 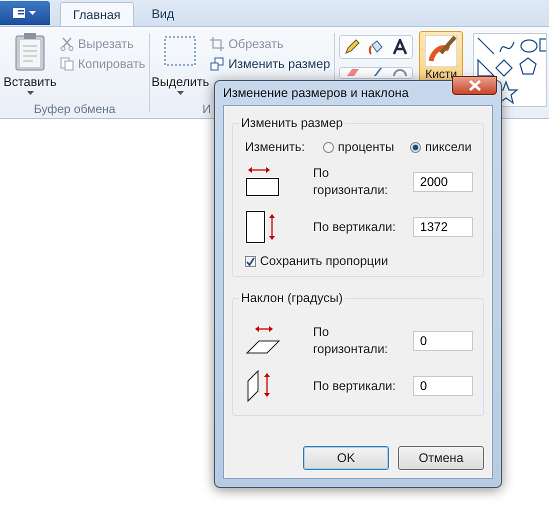 I want to click on app-menu-button, so click(x=25, y=13).